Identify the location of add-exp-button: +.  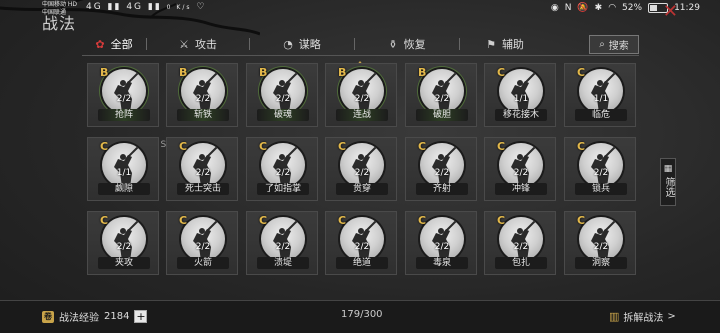
(141, 316).